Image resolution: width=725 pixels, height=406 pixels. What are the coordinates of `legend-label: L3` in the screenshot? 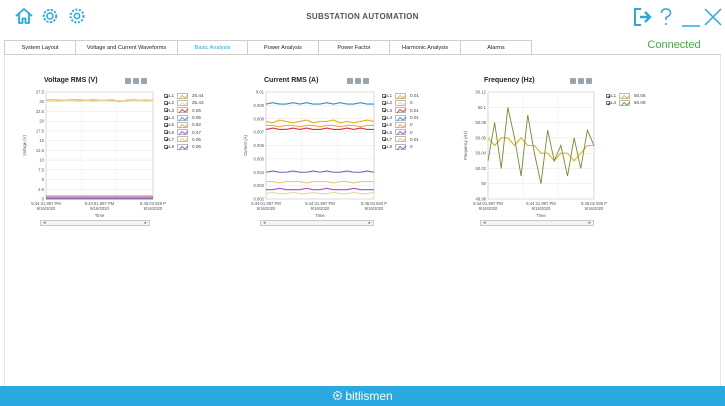 It's located at (390, 110).